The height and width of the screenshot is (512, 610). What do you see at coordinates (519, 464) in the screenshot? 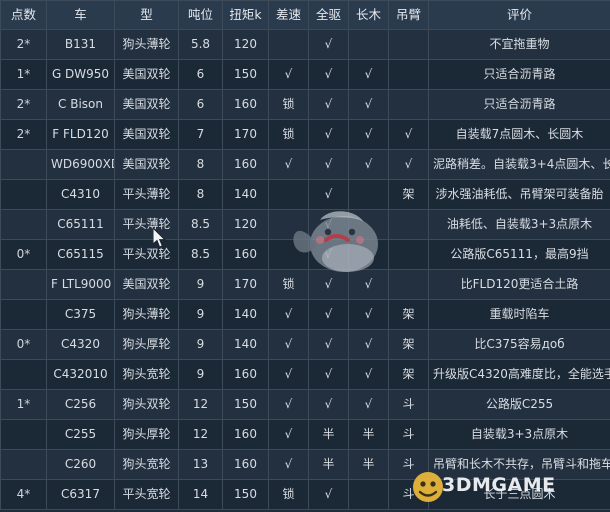
I see `cell-evaluation: 吊臂和长木不共存，吊臂斗和拖车不共存` at bounding box center [519, 464].